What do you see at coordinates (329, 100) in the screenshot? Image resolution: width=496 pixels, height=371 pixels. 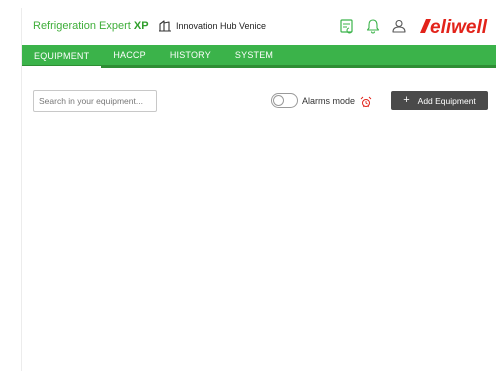 I see `alarms-mode-label: Alarms mode` at bounding box center [329, 100].